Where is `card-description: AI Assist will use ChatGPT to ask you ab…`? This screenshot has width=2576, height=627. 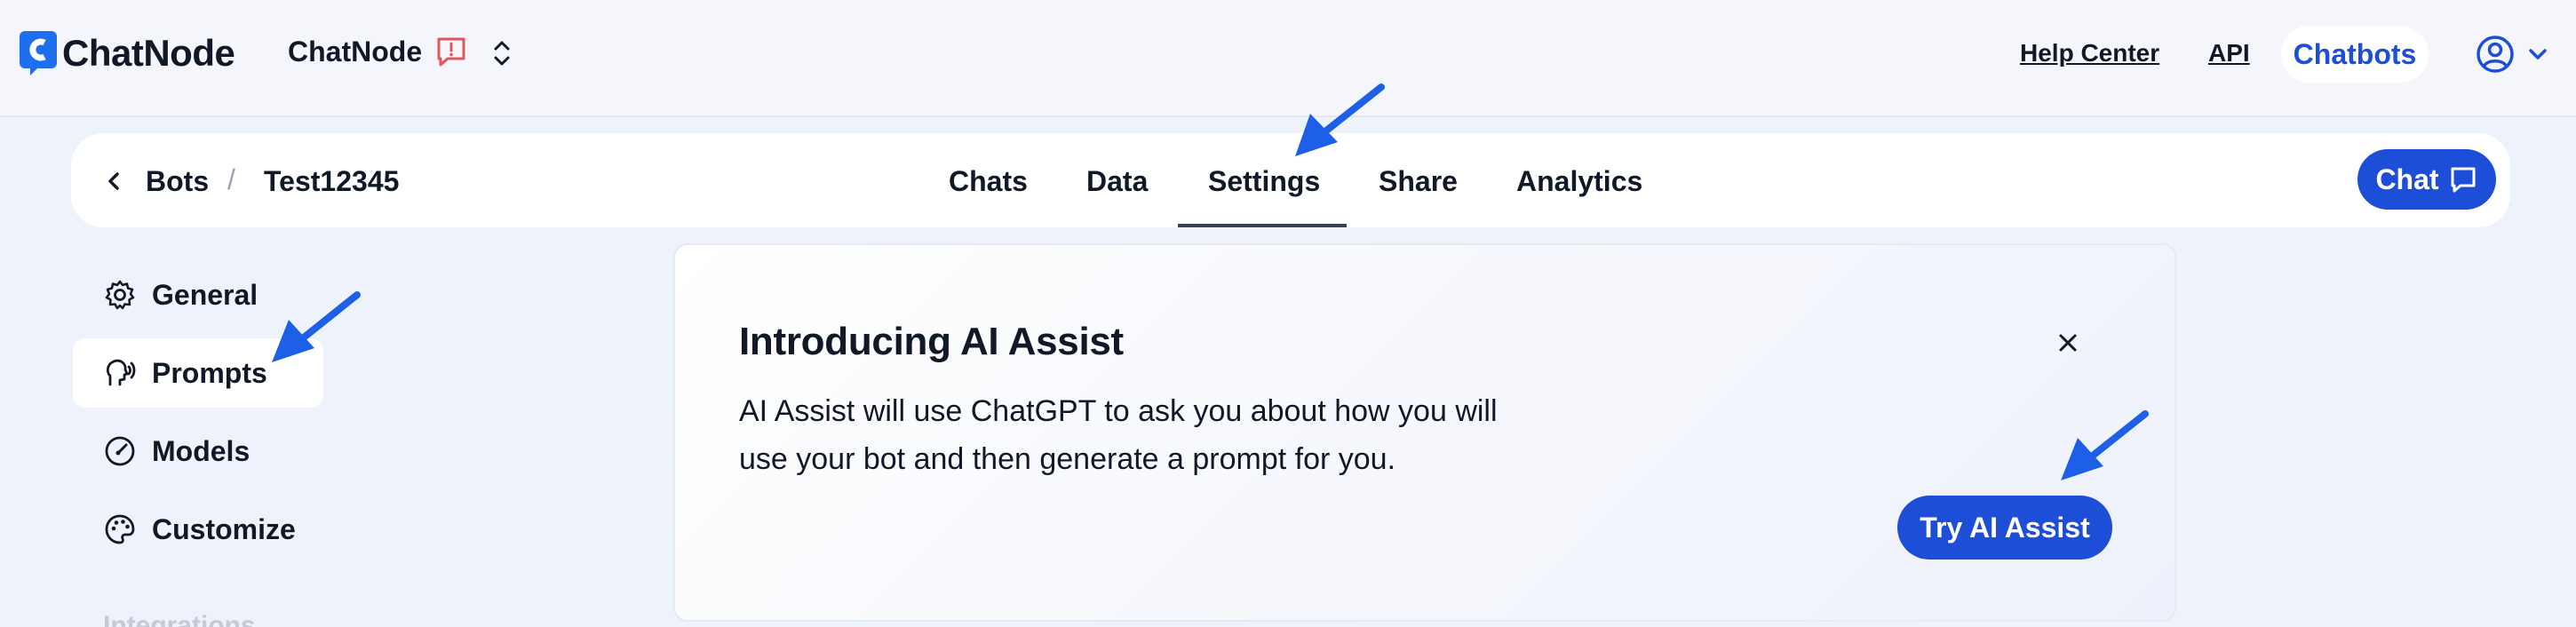
card-description: AI Assist will use ChatGPT to ask you ab… is located at coordinates (1118, 435).